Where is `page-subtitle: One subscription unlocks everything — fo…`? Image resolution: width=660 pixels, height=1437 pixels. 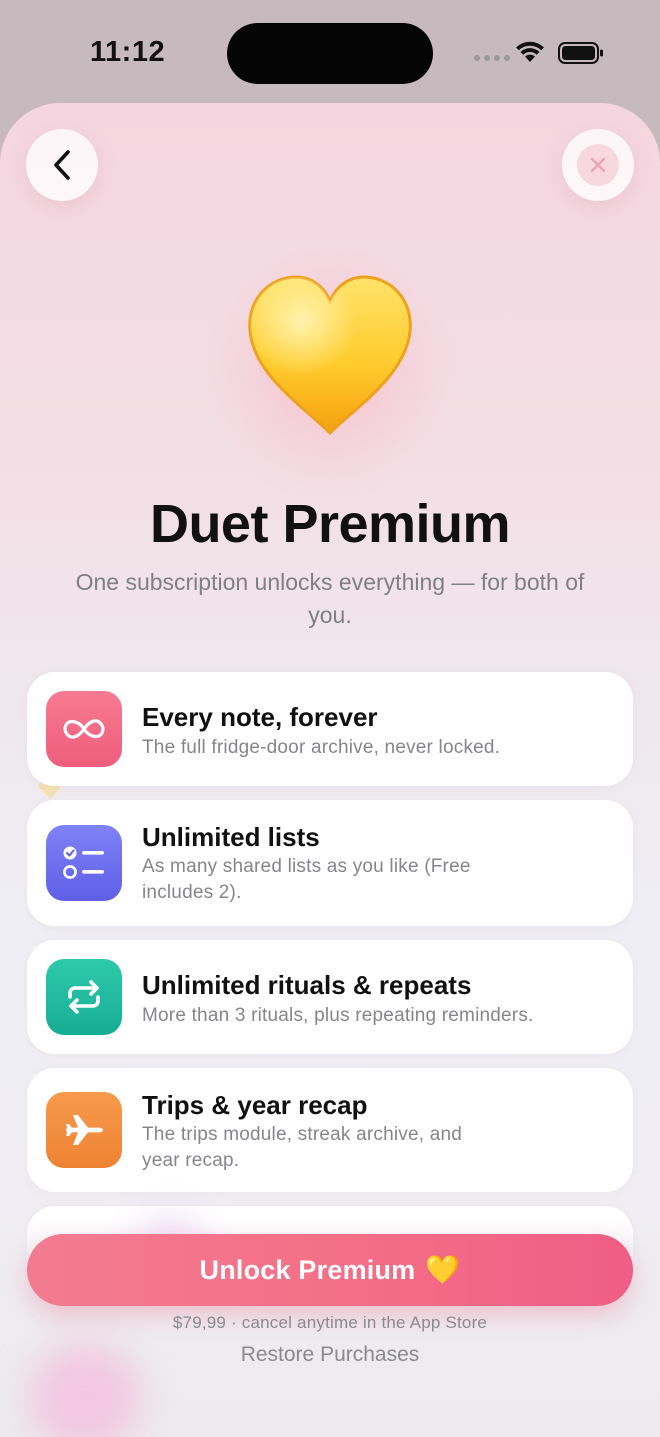 page-subtitle: One subscription unlocks everything — fo… is located at coordinates (330, 598).